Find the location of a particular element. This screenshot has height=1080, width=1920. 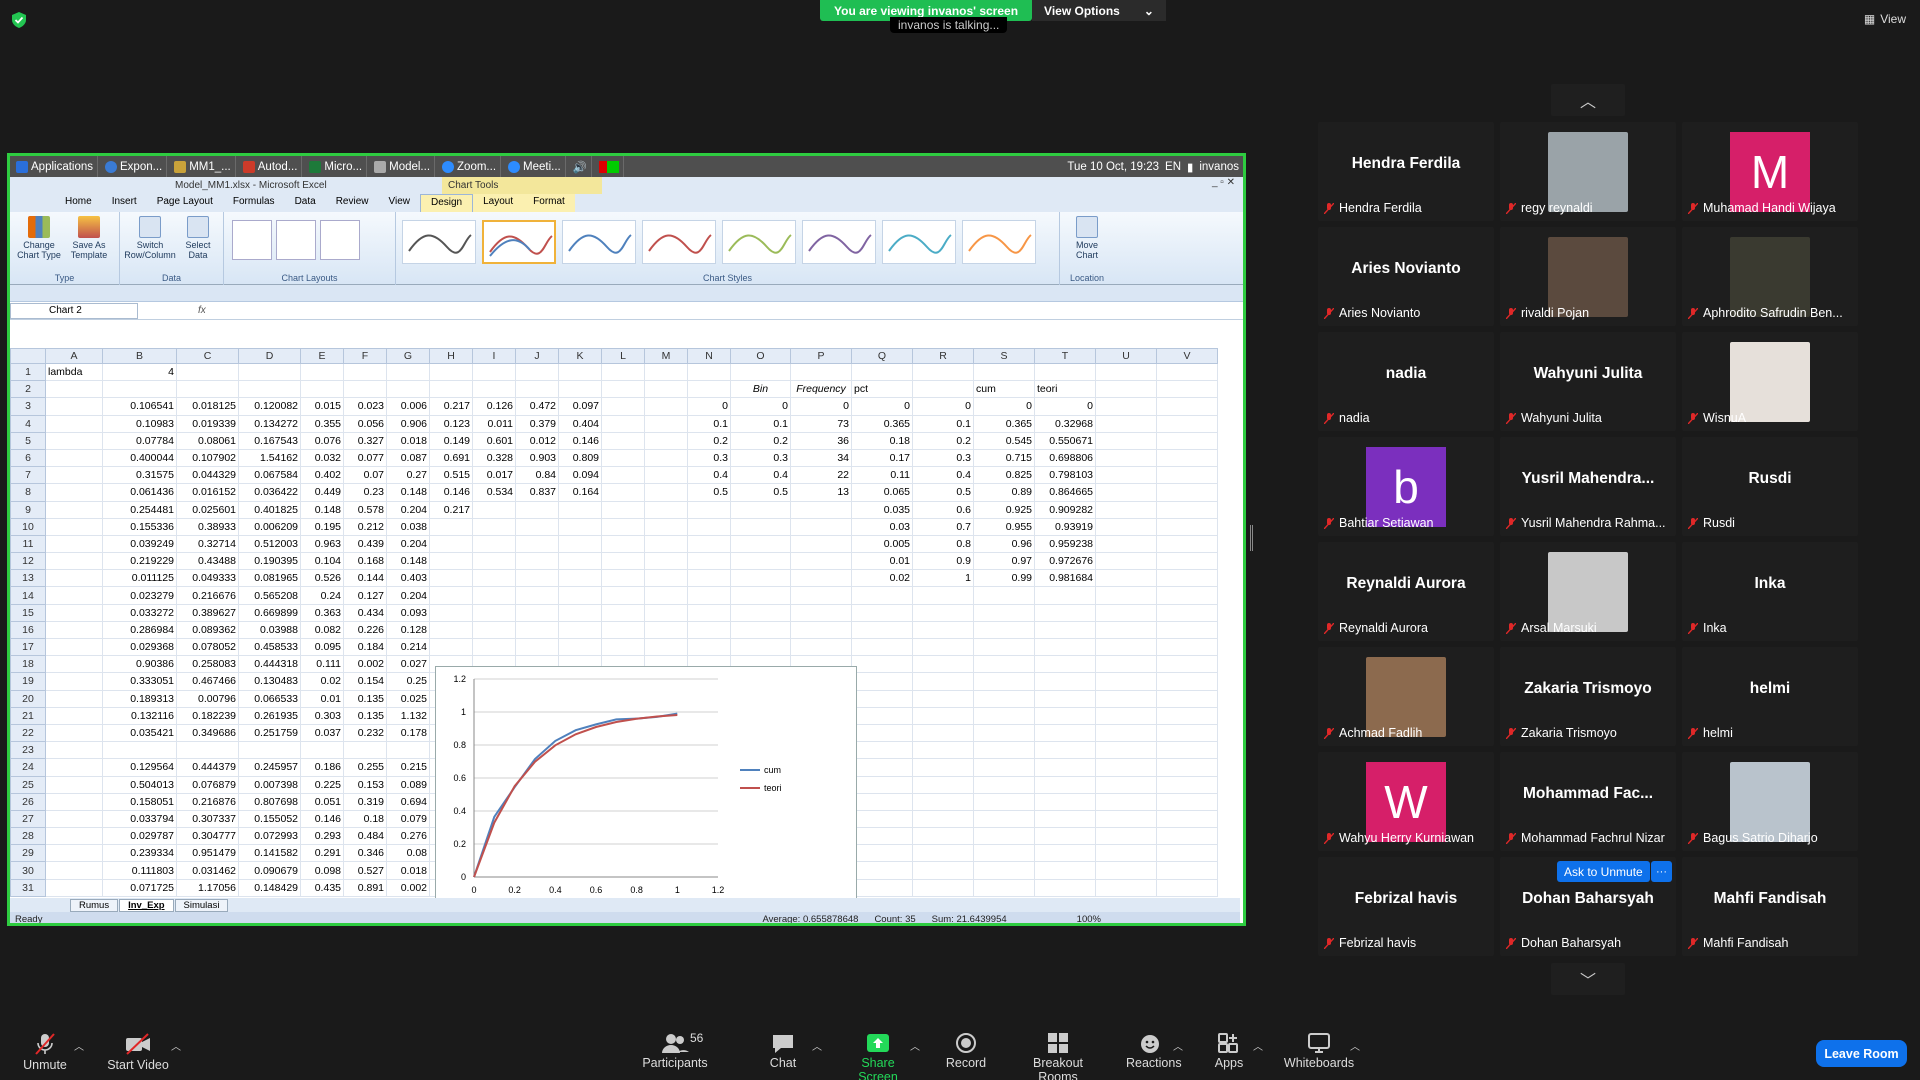

cell: 0.906 is located at coordinates (408, 423).